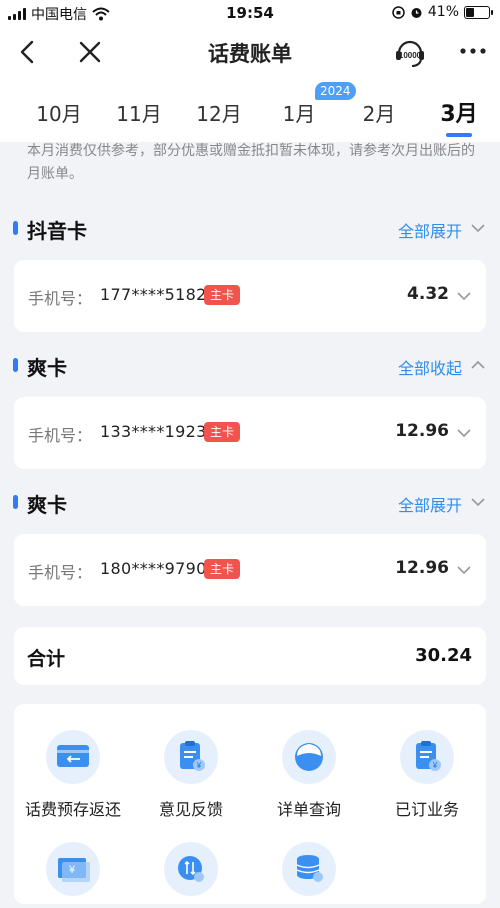 The width and height of the screenshot is (500, 908). Describe the element at coordinates (443, 12) in the screenshot. I see `battery-percent: 41%` at that location.